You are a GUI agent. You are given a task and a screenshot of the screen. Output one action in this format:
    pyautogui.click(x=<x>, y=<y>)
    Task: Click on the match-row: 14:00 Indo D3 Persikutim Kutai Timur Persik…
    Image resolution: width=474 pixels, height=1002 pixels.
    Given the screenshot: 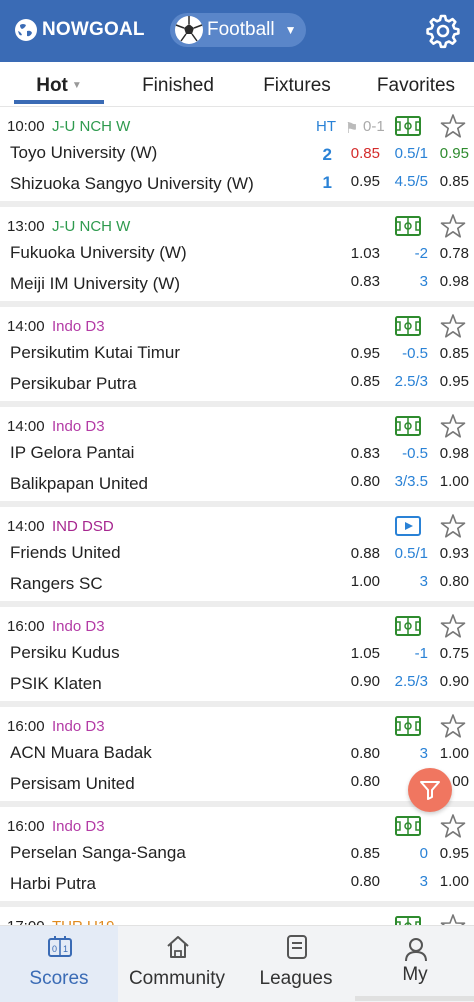 What is the action you would take?
    pyautogui.click(x=237, y=357)
    